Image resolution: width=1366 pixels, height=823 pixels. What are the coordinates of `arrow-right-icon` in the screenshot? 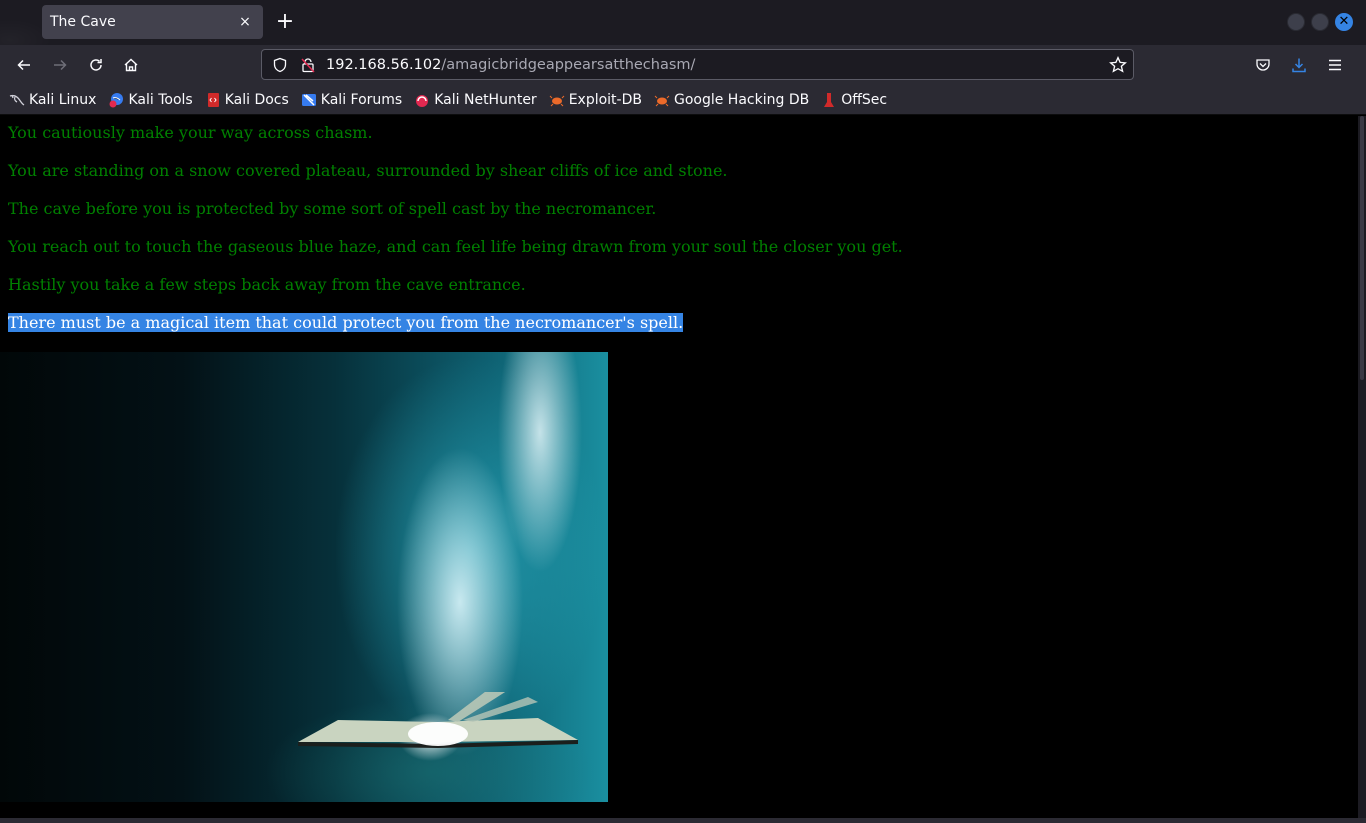 It's located at (60, 65).